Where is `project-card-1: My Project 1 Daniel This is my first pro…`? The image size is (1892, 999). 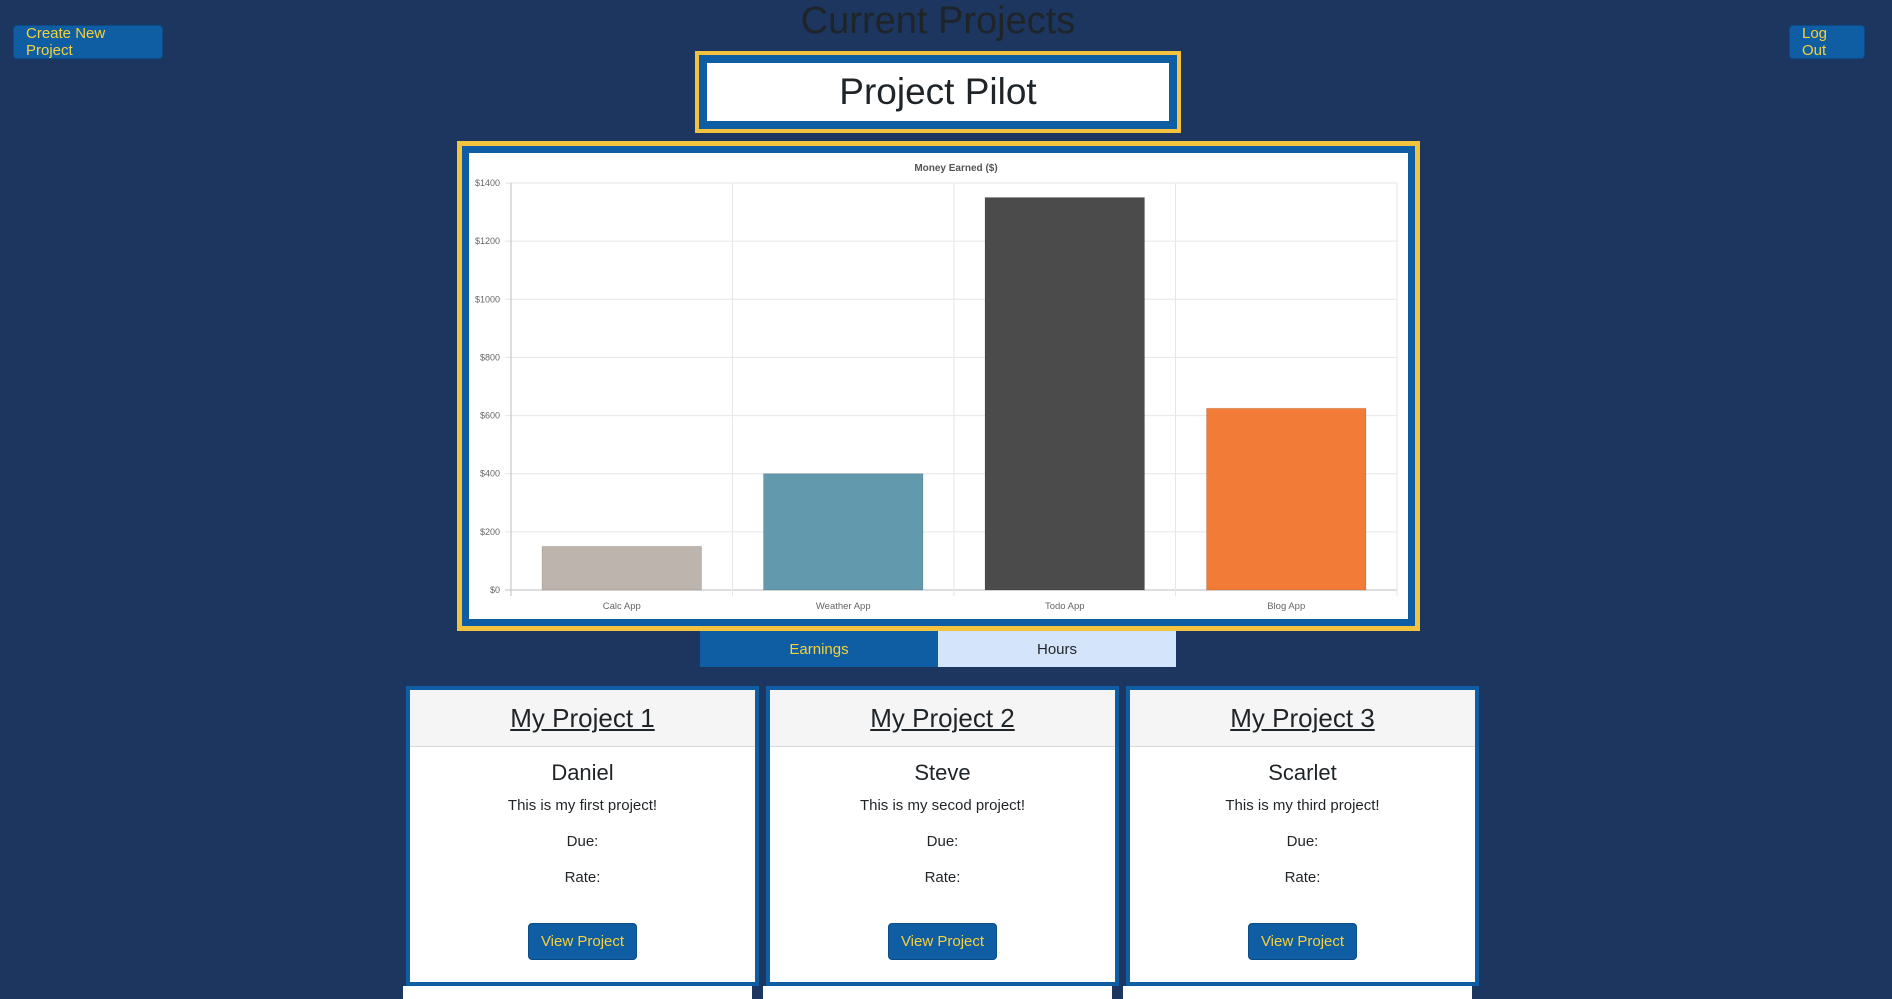
project-card-1: My Project 1 Daniel This is my first pro… is located at coordinates (582, 836).